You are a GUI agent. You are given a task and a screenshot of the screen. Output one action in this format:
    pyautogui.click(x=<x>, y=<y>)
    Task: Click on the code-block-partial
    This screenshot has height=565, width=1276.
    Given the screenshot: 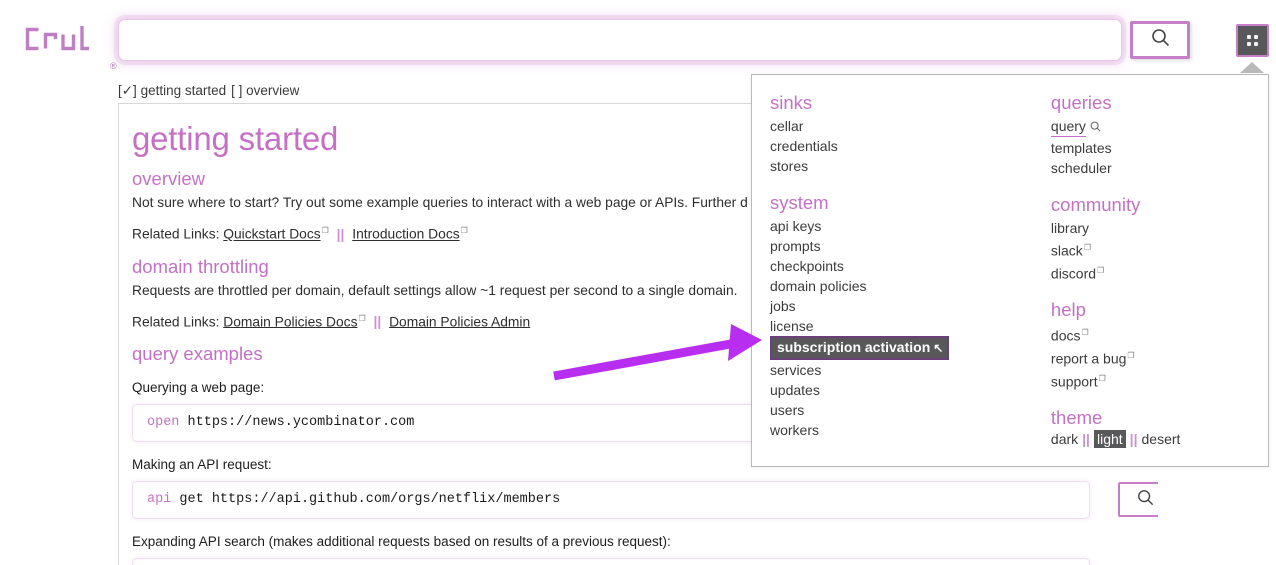 What is the action you would take?
    pyautogui.click(x=611, y=561)
    